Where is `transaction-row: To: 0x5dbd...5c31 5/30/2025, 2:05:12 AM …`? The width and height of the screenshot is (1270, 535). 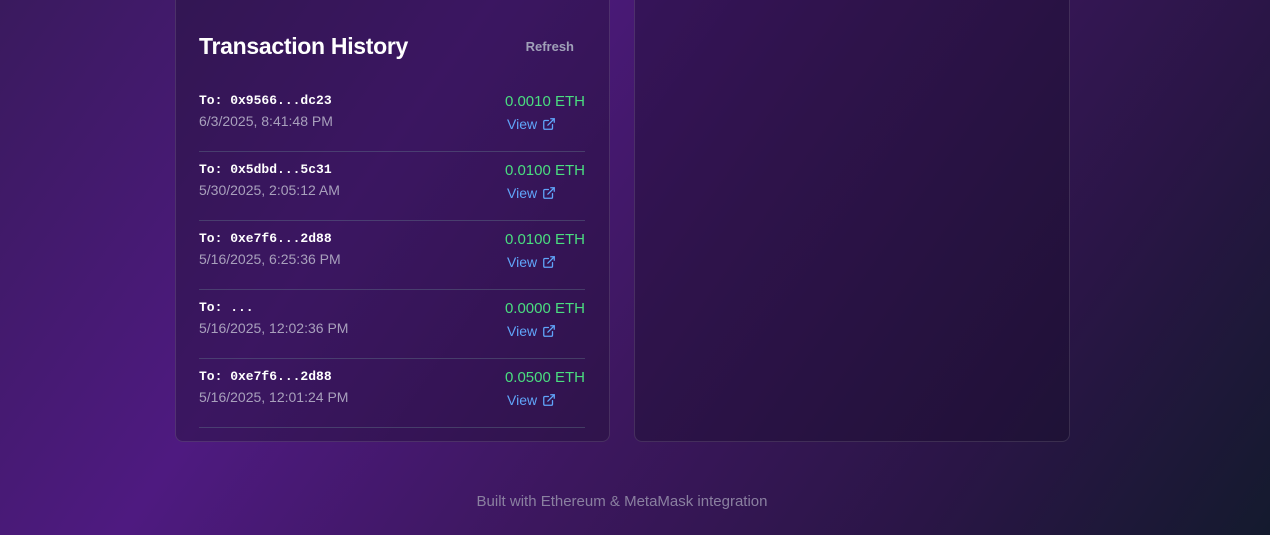
transaction-row: To: 0x5dbd...5c31 5/30/2025, 2:05:12 AM … is located at coordinates (392, 186).